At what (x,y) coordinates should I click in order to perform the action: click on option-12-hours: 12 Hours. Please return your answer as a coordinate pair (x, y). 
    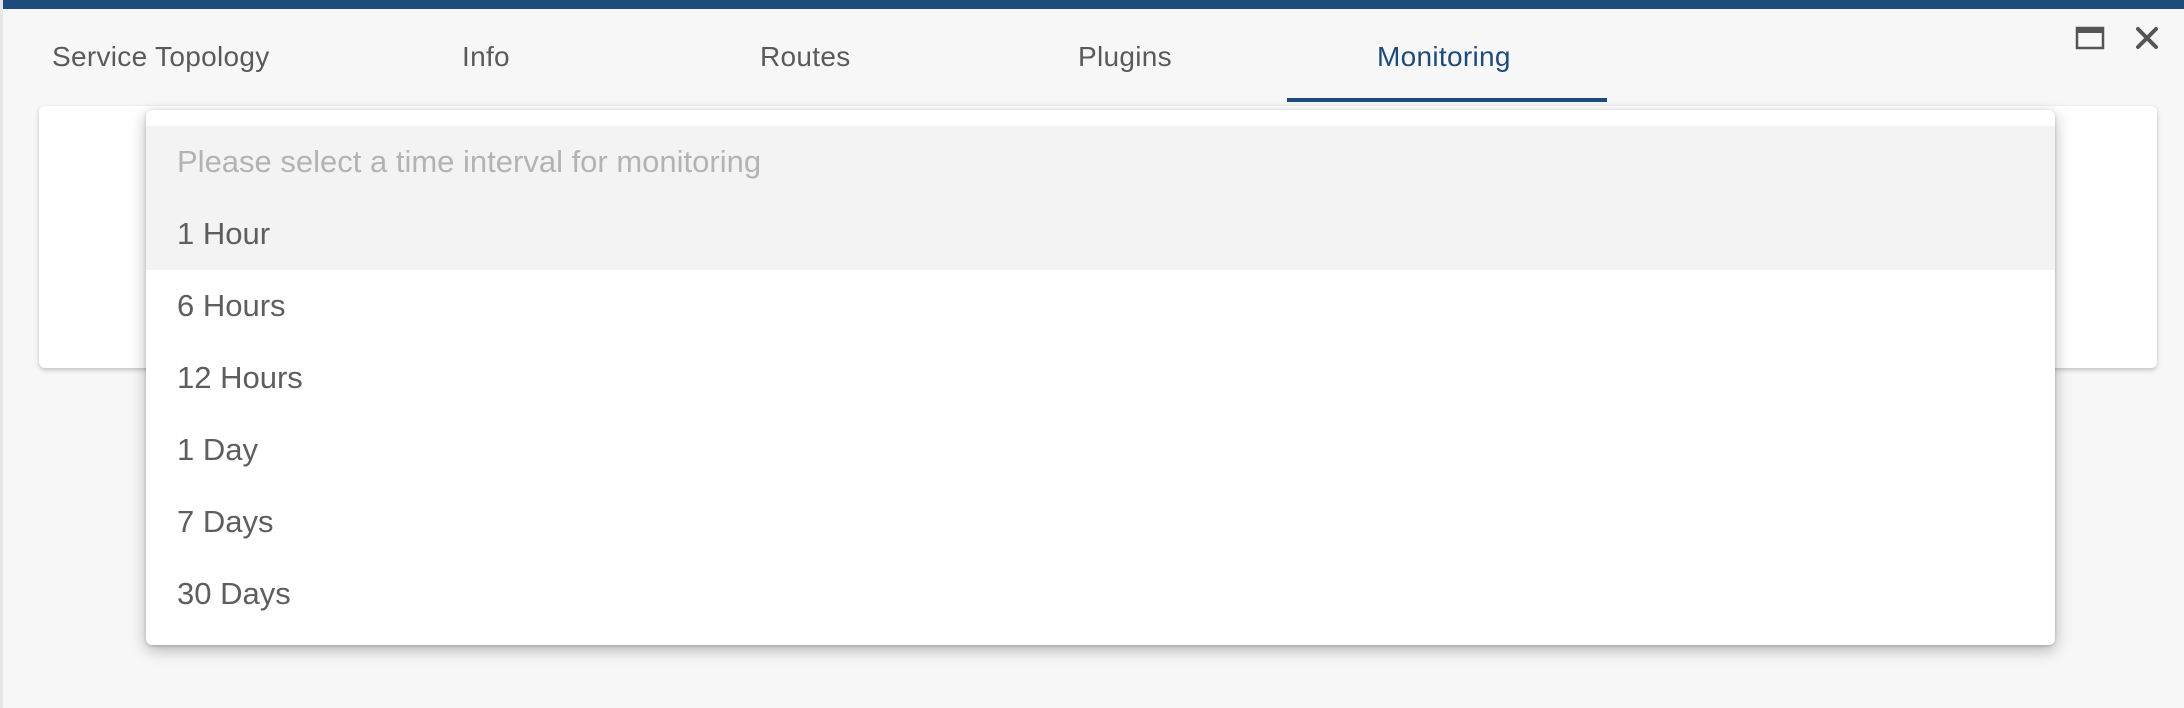
    Looking at the image, I should click on (1100, 378).